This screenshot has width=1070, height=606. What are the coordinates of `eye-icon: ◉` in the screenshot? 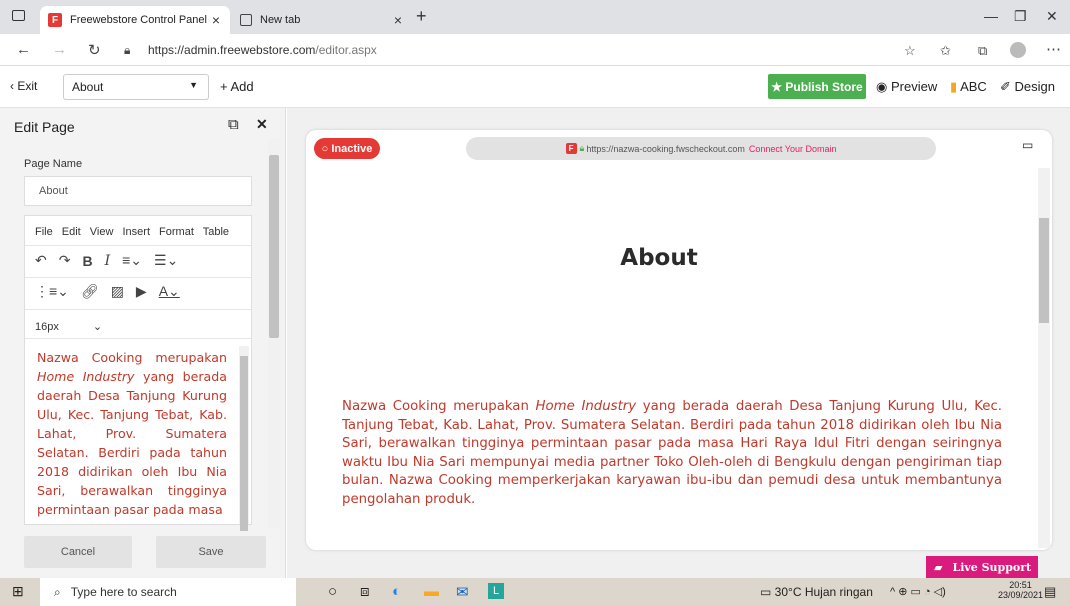 It's located at (882, 86).